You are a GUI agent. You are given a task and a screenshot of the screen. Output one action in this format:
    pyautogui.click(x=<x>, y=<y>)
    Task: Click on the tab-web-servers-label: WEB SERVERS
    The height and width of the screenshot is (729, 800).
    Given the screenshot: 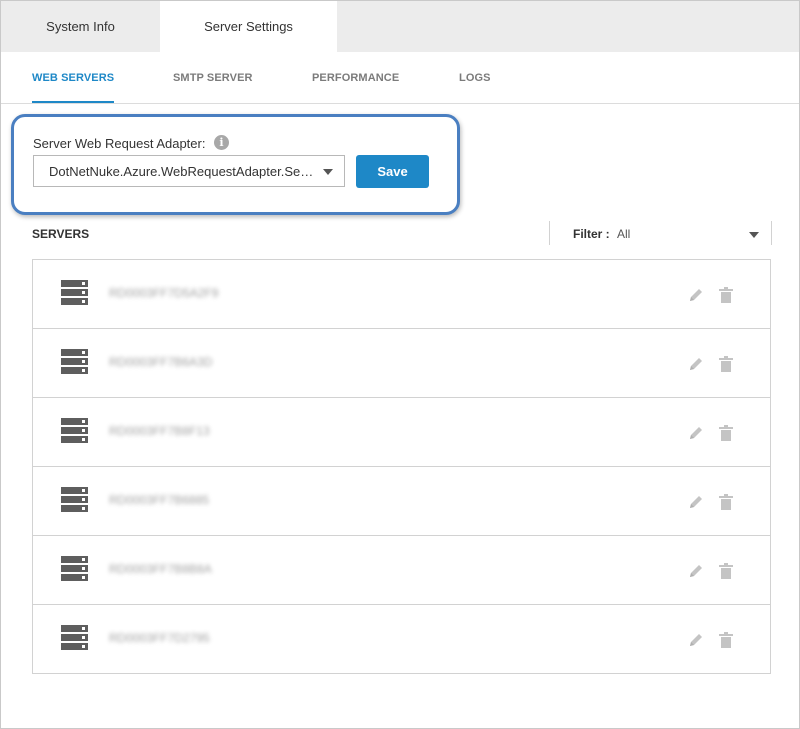 What is the action you would take?
    pyautogui.click(x=73, y=77)
    